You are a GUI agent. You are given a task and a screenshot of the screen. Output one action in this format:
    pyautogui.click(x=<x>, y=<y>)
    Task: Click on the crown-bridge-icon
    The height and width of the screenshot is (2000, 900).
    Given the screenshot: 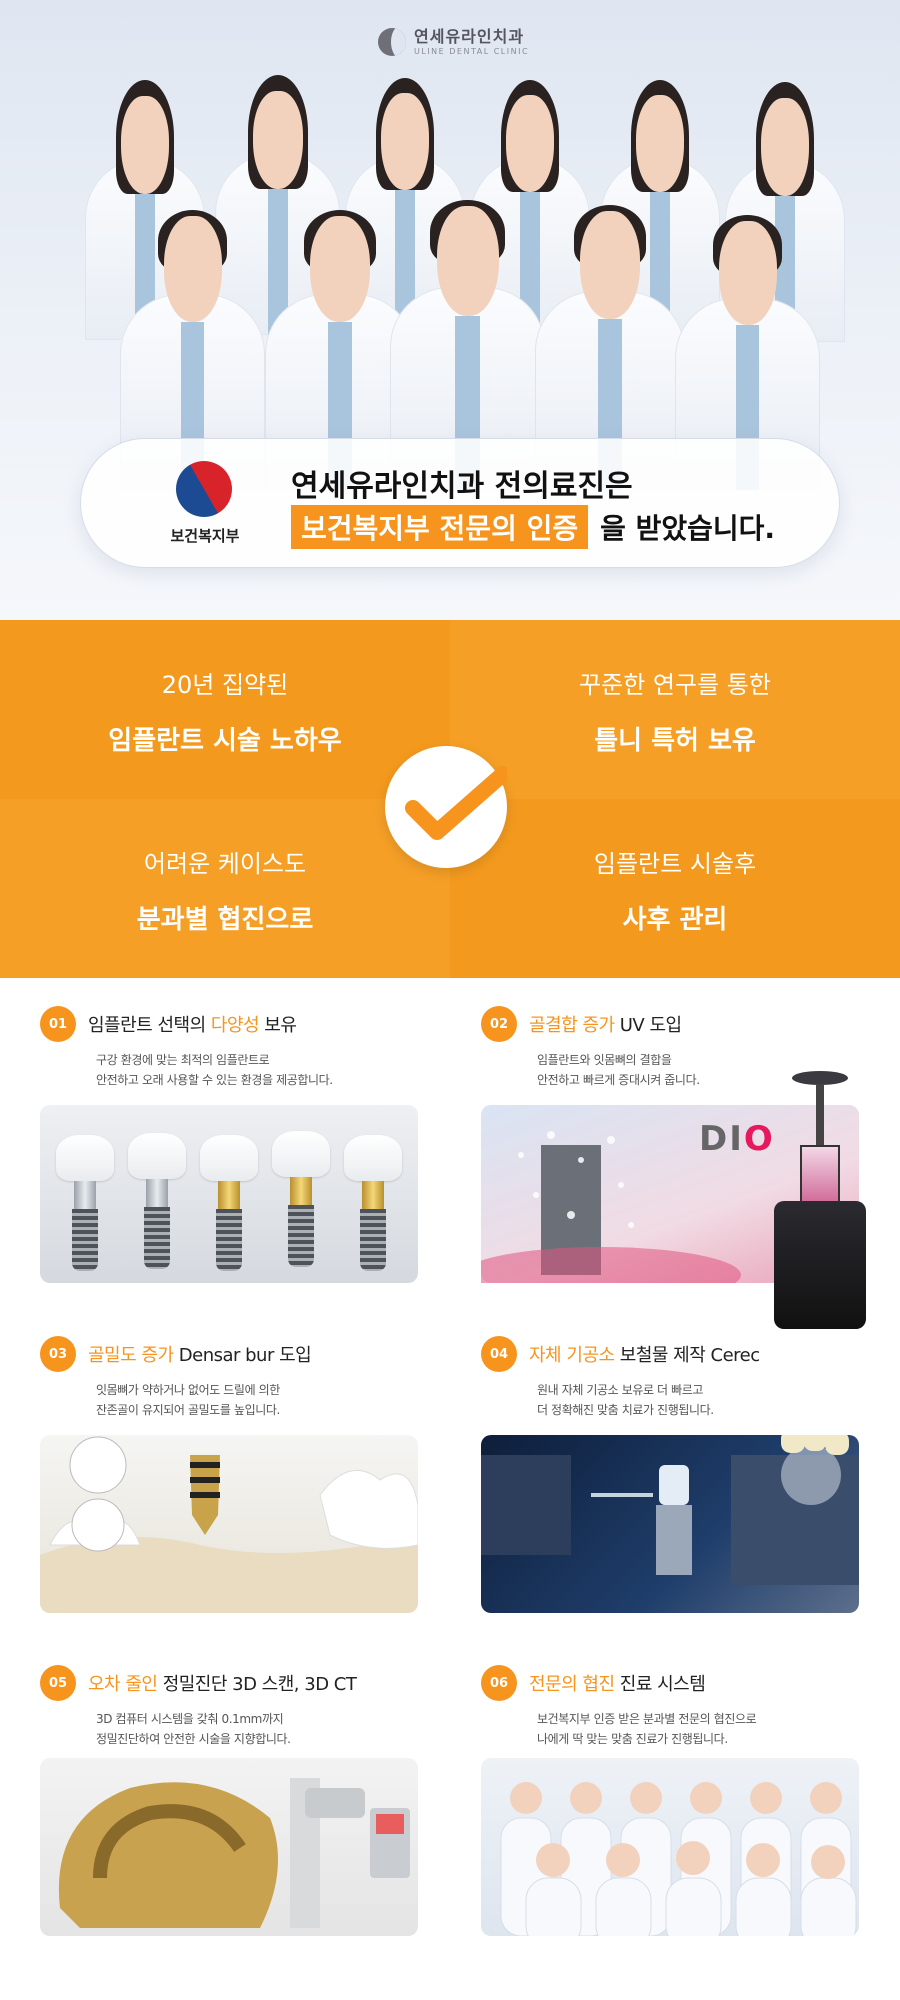 What is the action you would take?
    pyautogui.click(x=816, y=1448)
    